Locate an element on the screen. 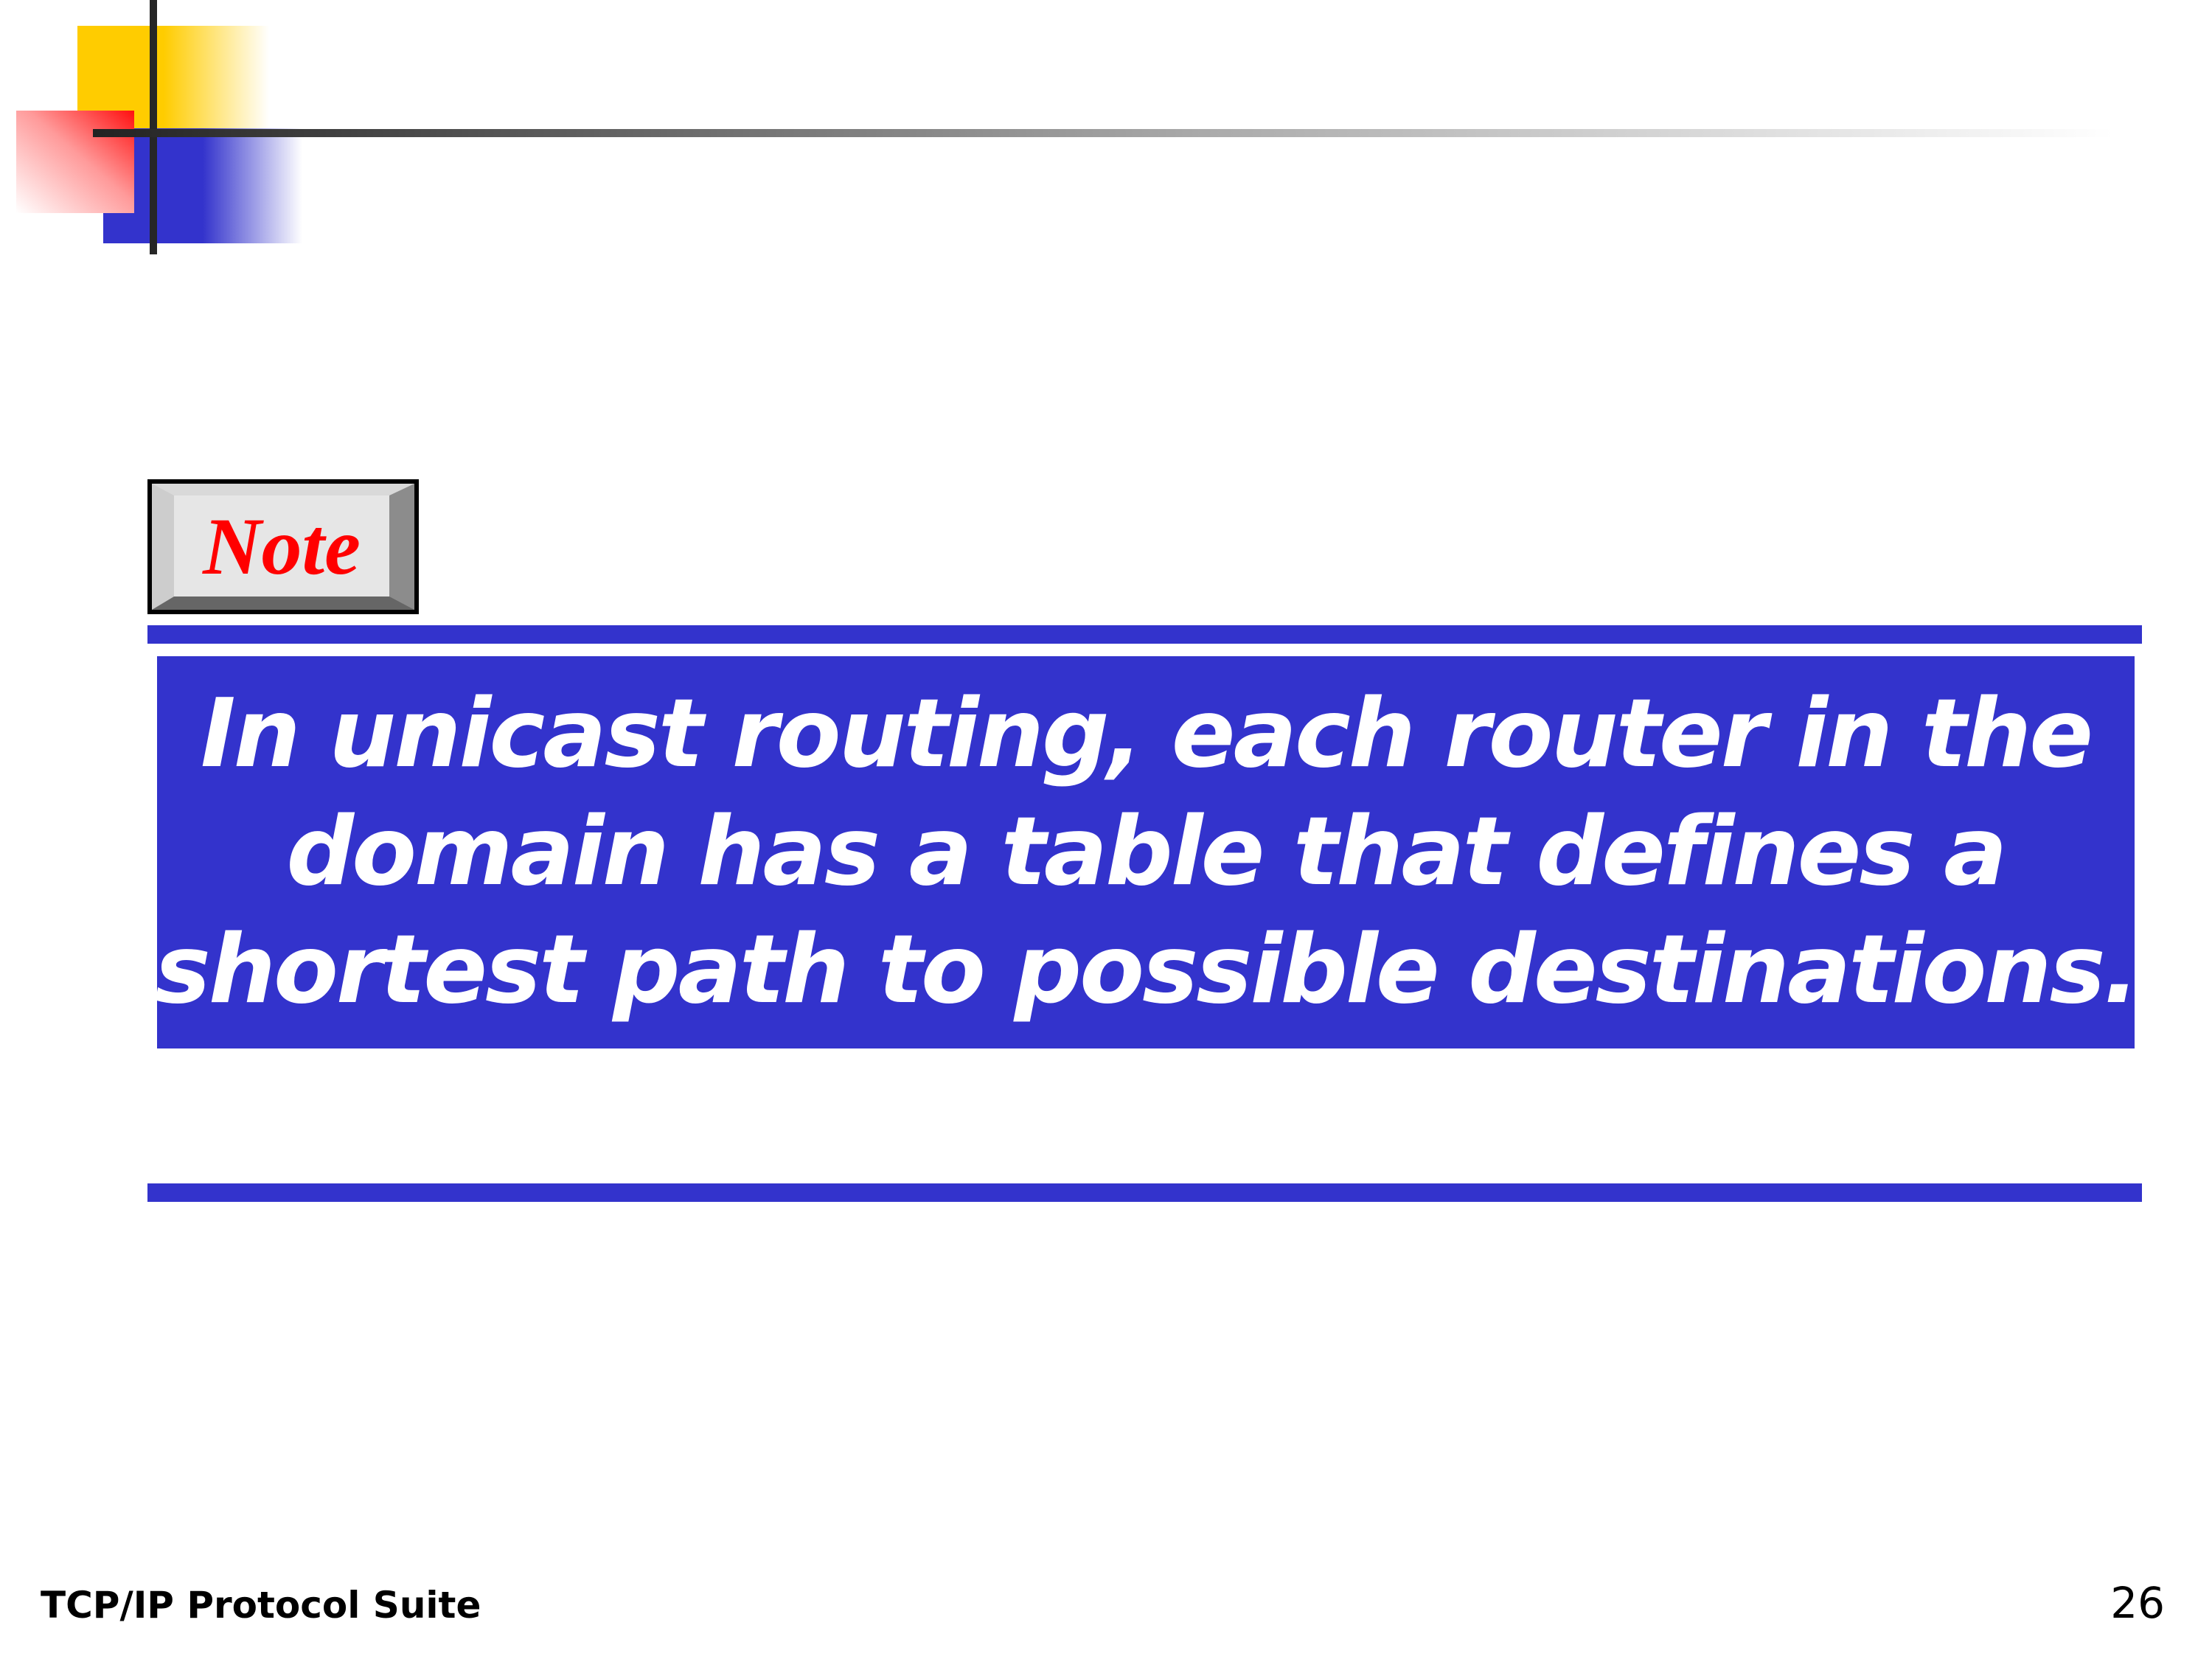 This screenshot has width=2212, height=1659. note-badge: Note is located at coordinates (283, 546).